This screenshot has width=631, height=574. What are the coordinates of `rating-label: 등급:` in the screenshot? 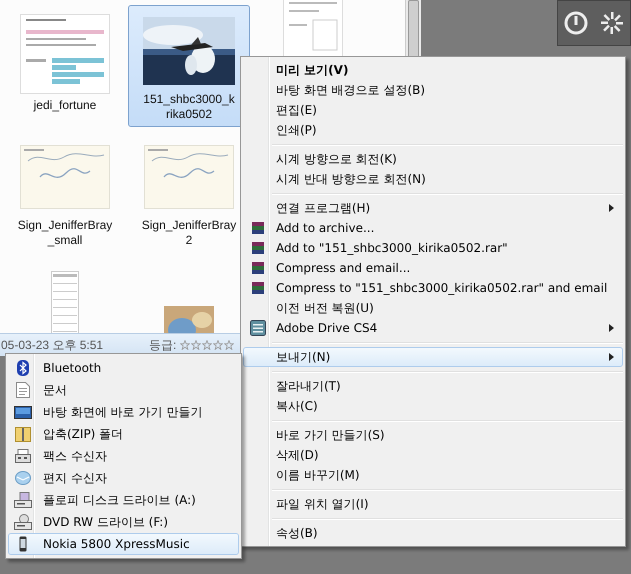 It's located at (162, 345).